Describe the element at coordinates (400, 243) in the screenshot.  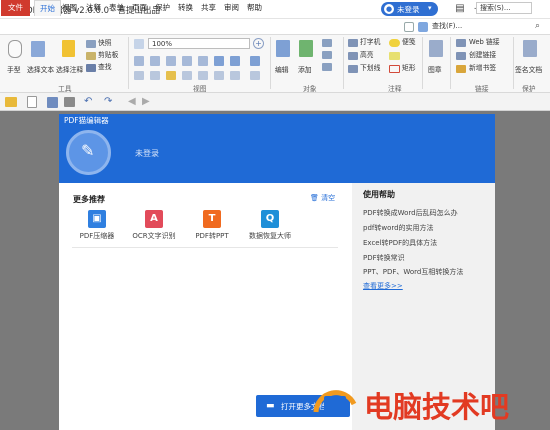
I see `help-link: Excel转PDF的具体方法` at that location.